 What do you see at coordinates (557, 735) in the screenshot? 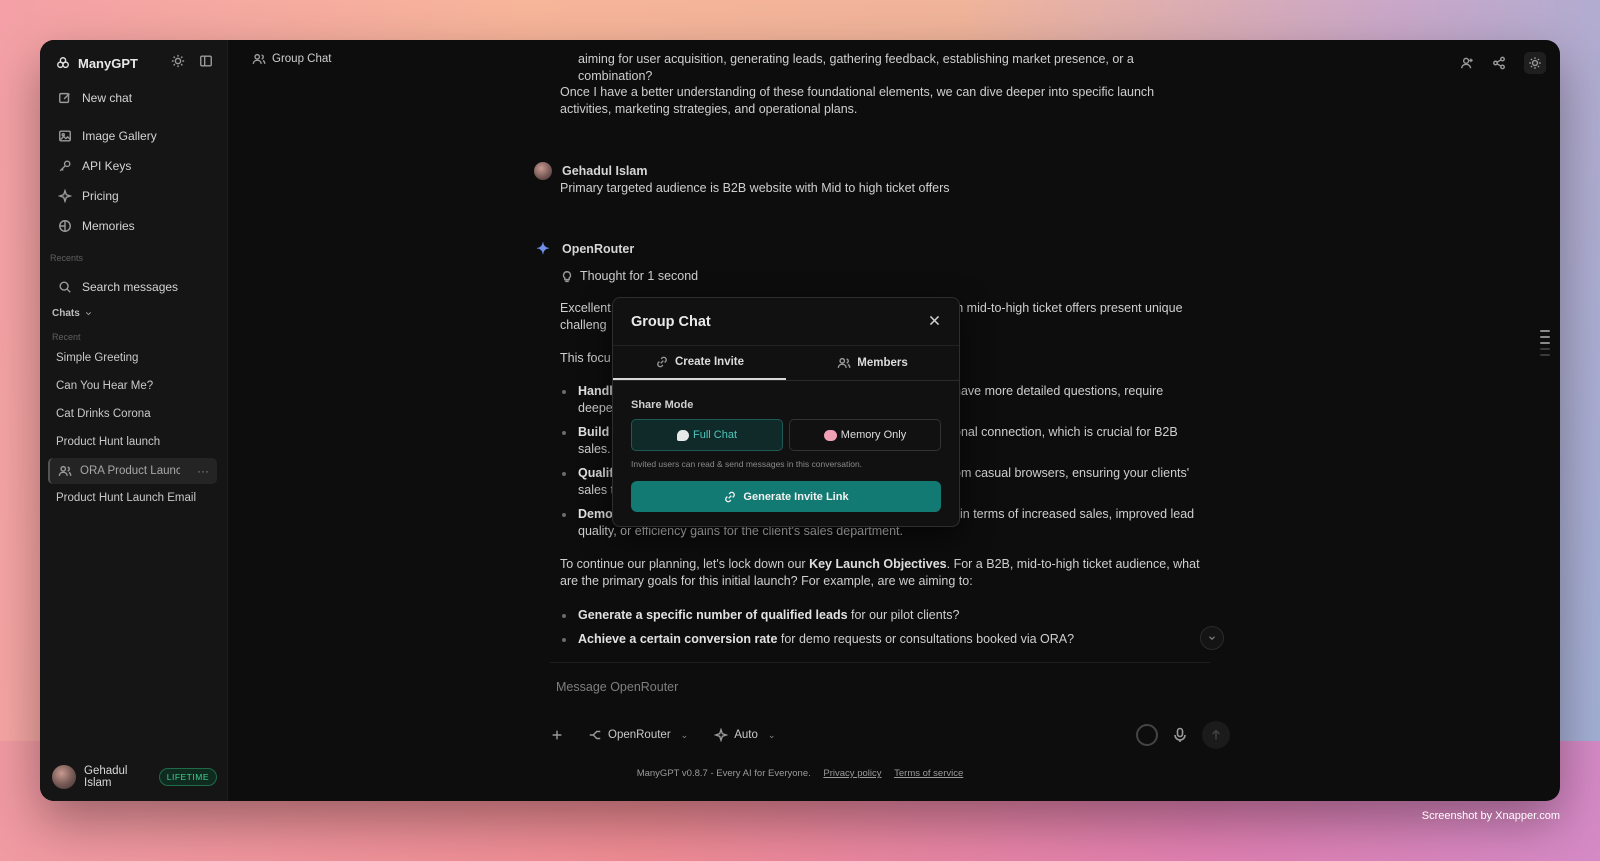
I see `plus-icon` at bounding box center [557, 735].